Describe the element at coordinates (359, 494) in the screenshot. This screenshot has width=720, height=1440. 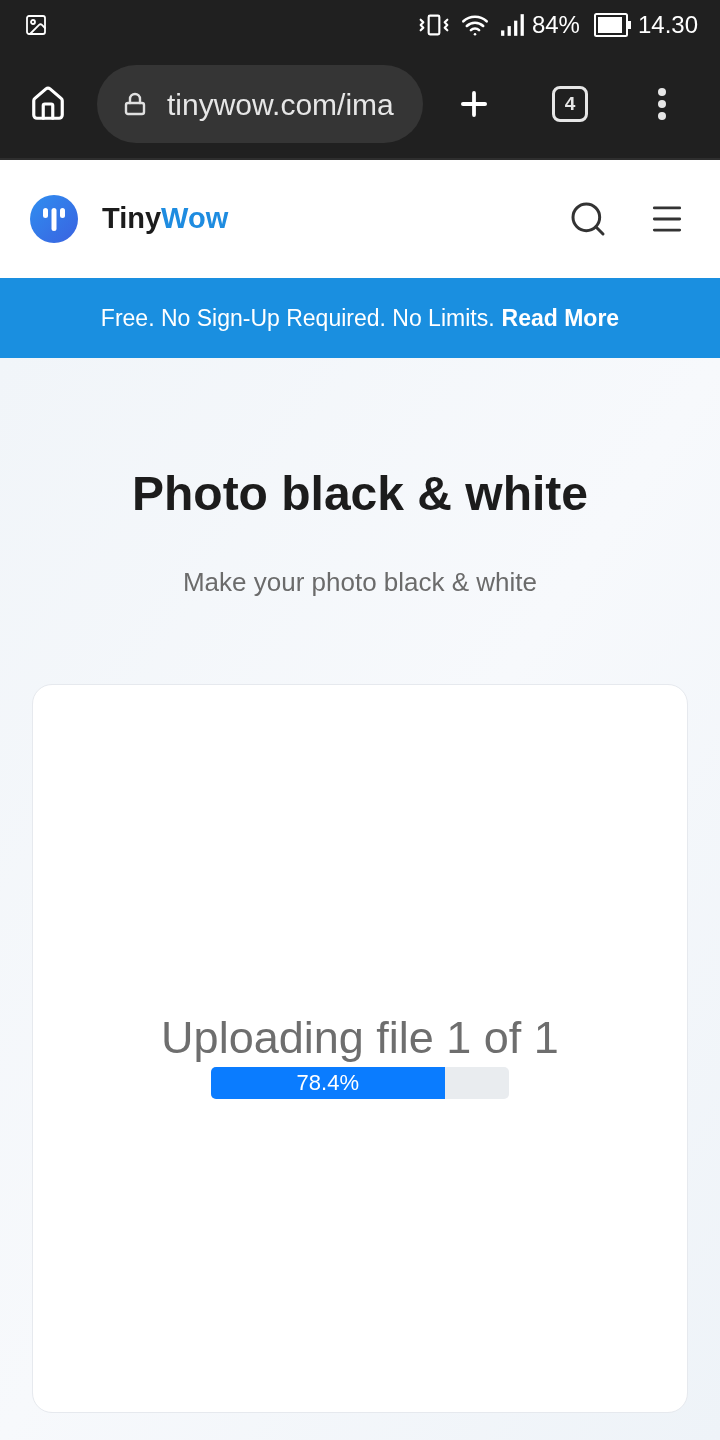
I see `page-title: Photo black & white` at that location.